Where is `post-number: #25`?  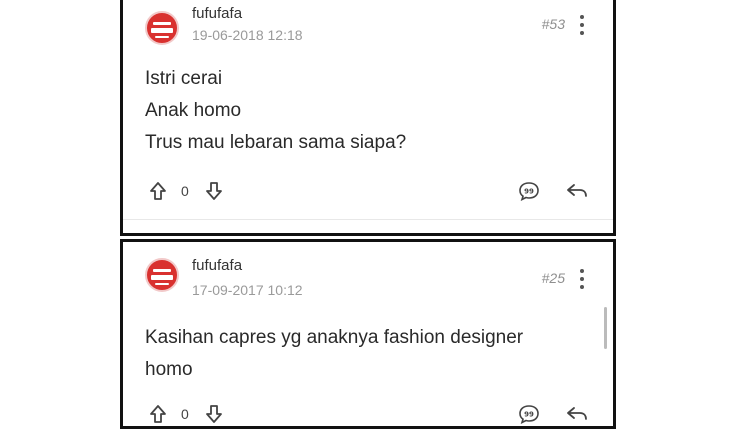 post-number: #25 is located at coordinates (553, 278).